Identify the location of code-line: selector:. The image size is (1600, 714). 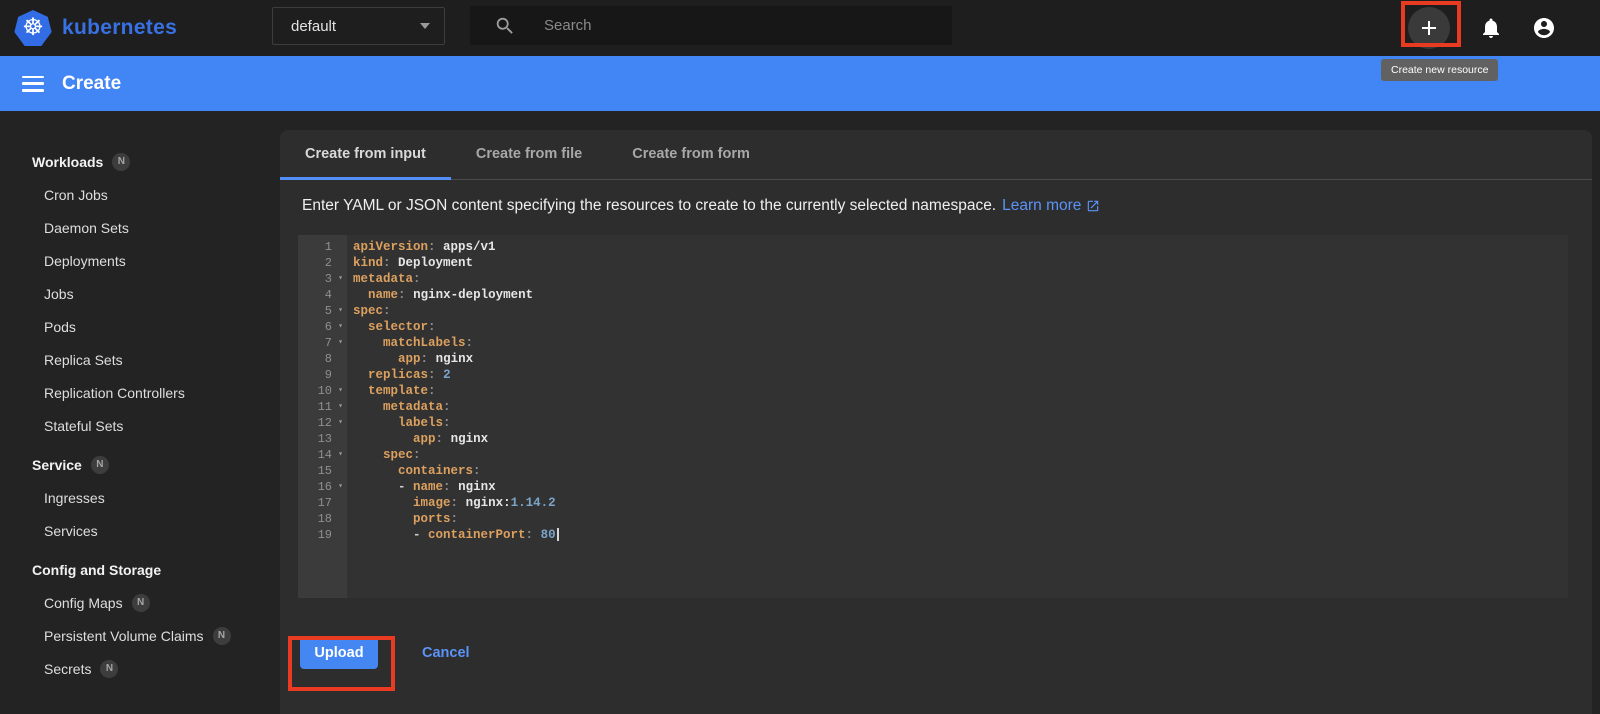
(960, 327).